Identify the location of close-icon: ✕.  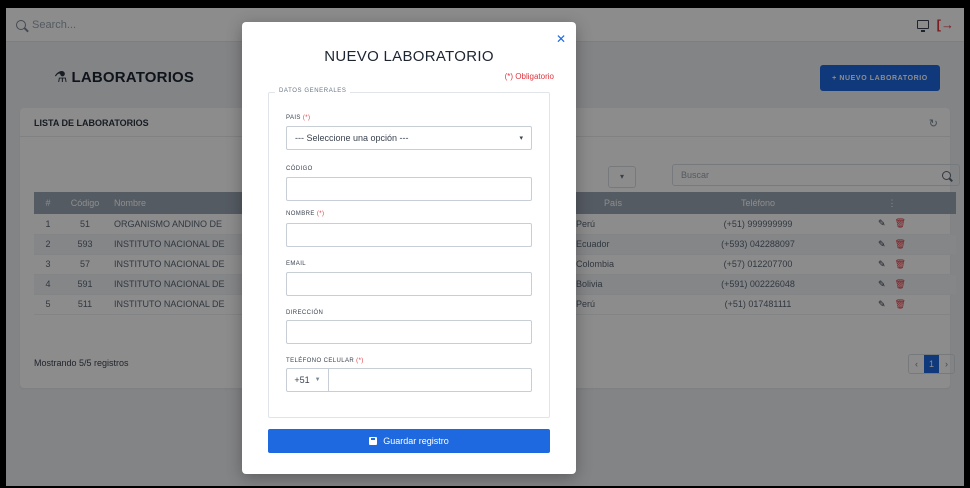
(561, 39).